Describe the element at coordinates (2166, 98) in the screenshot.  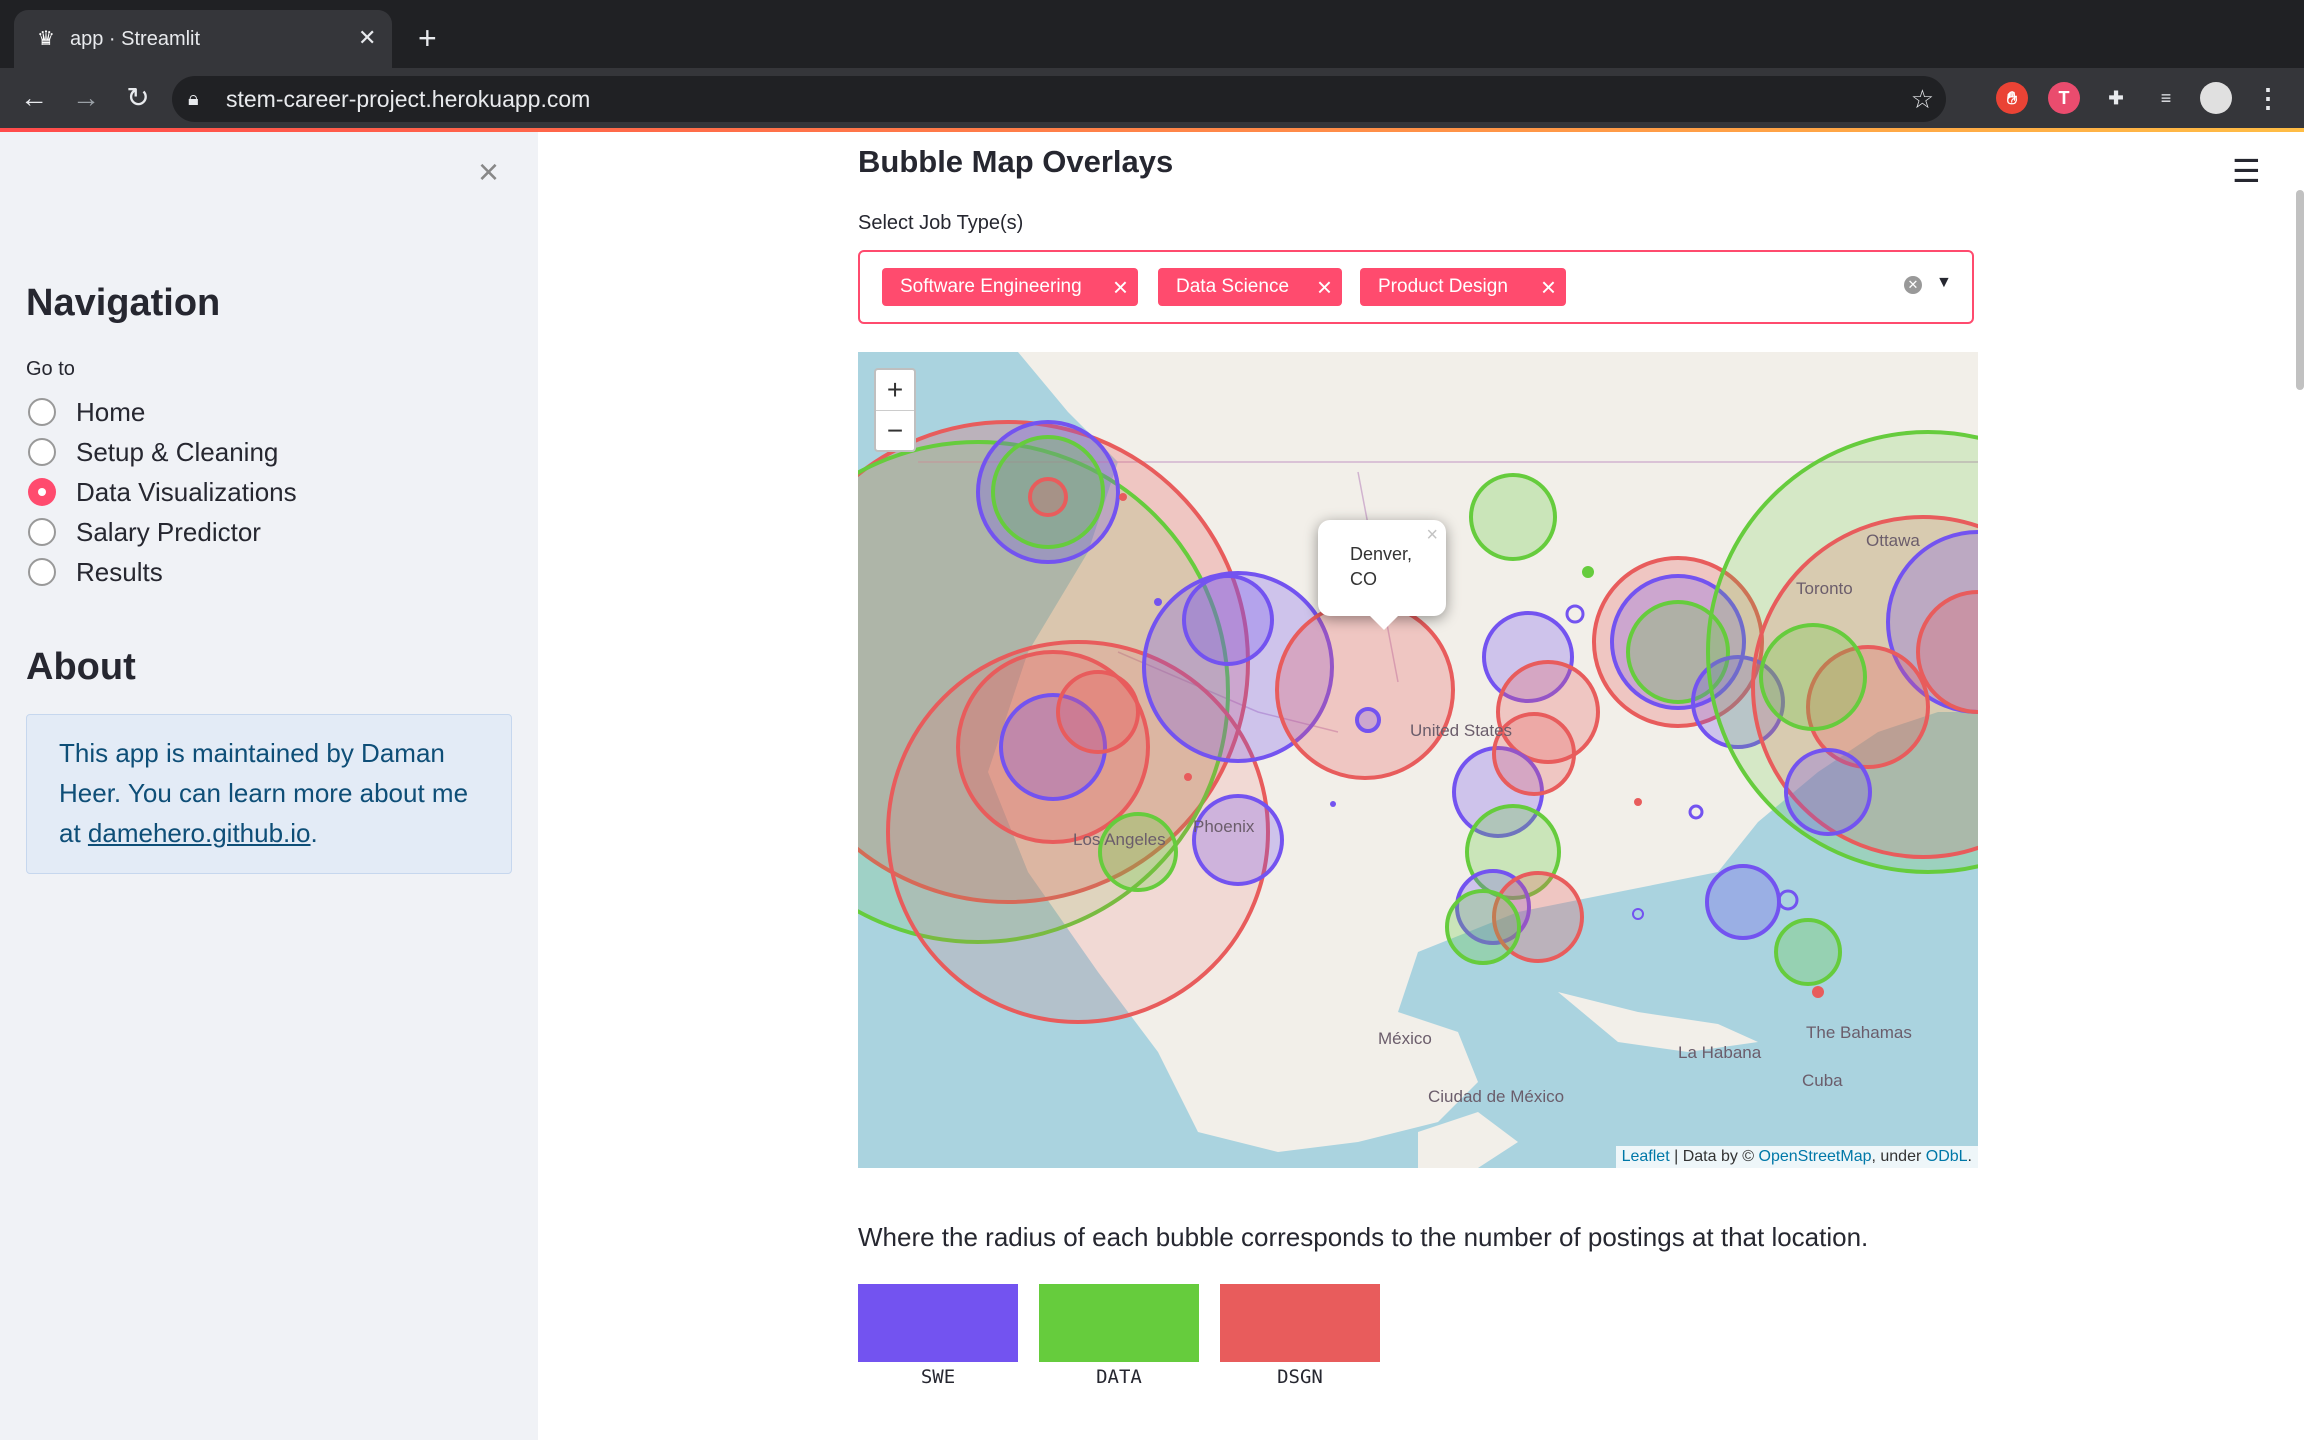
I see `media-queue-icon: ≡` at that location.